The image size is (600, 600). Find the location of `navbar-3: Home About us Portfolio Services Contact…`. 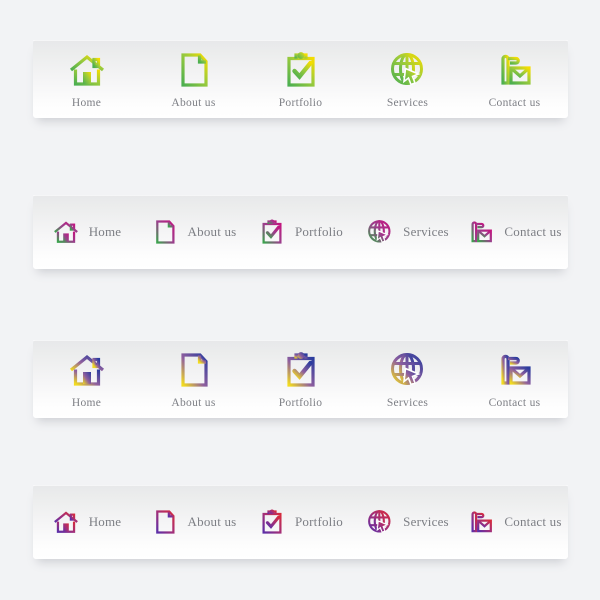

navbar-3: Home About us Portfolio Services Contact… is located at coordinates (300, 379).